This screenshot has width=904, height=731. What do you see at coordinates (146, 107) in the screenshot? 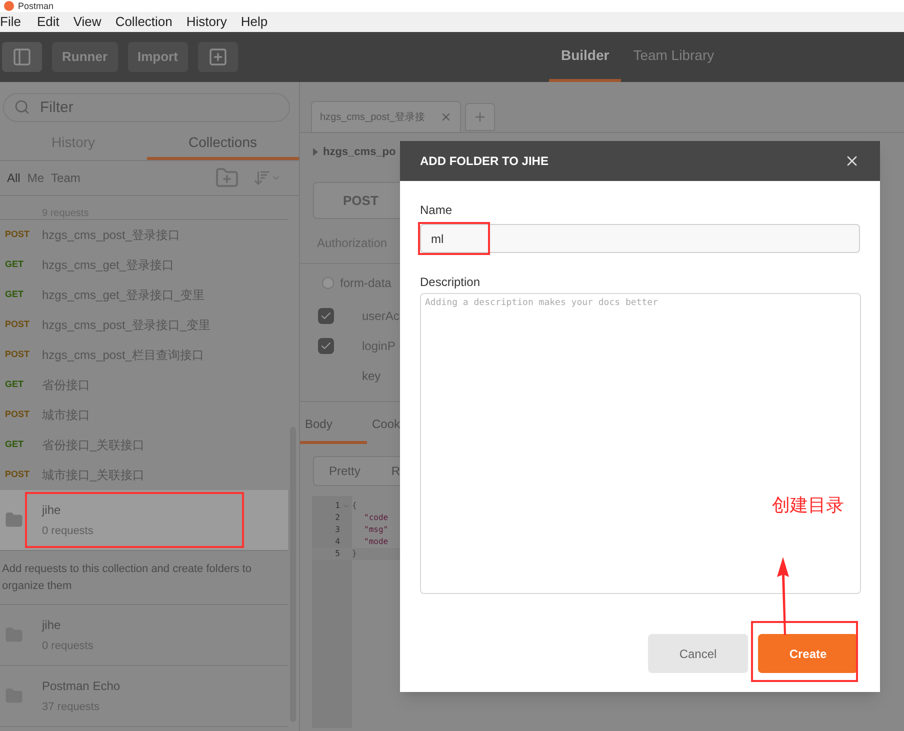
I see `filter-field: Filter` at bounding box center [146, 107].